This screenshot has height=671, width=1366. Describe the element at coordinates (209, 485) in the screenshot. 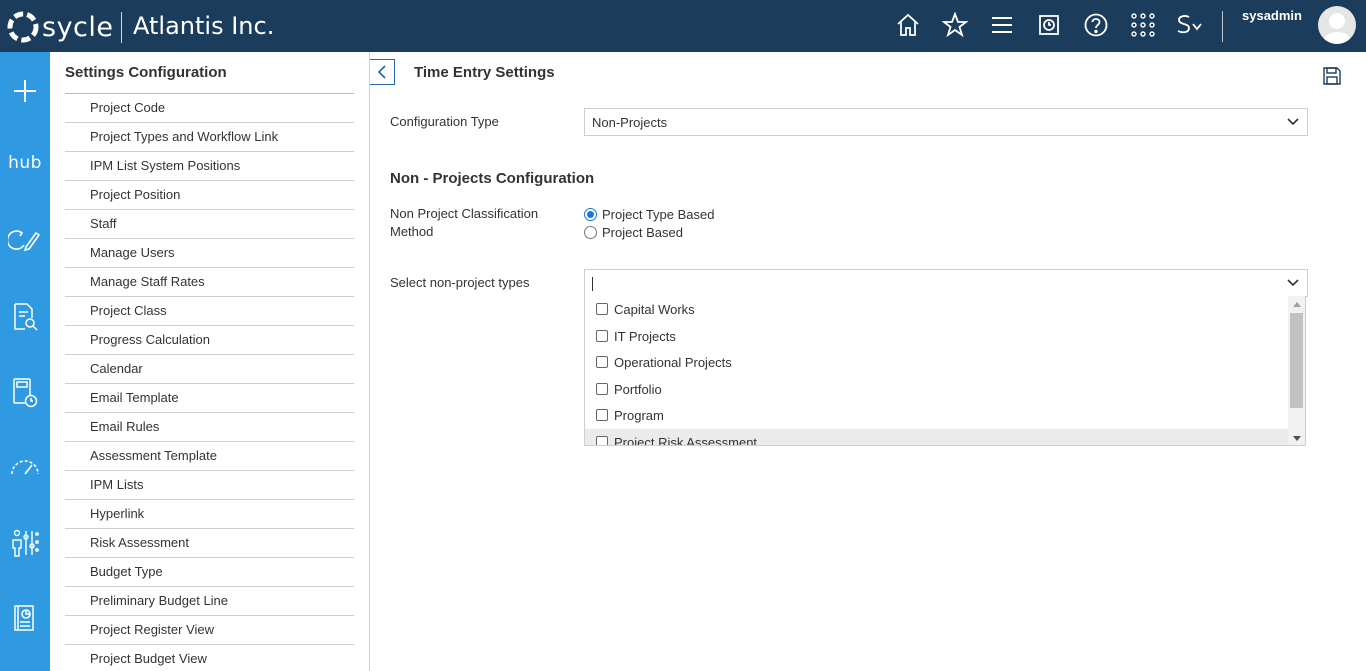

I see `settings-item-ipm-lists: IPM Lists` at that location.